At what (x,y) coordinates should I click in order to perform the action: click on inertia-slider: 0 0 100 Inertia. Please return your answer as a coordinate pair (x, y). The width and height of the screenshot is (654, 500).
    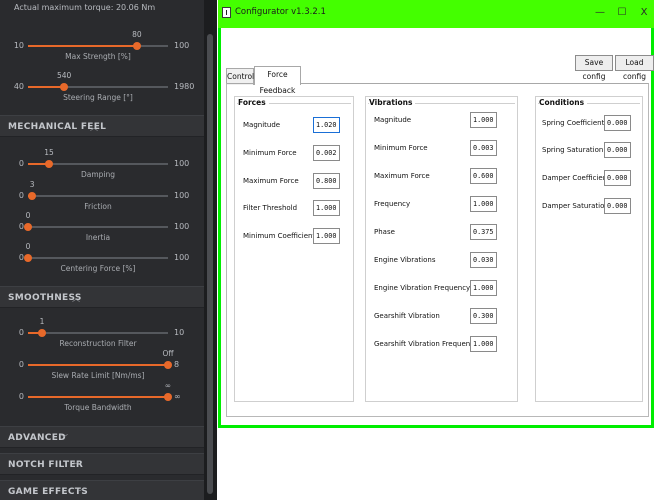
    Looking at the image, I should click on (102, 228).